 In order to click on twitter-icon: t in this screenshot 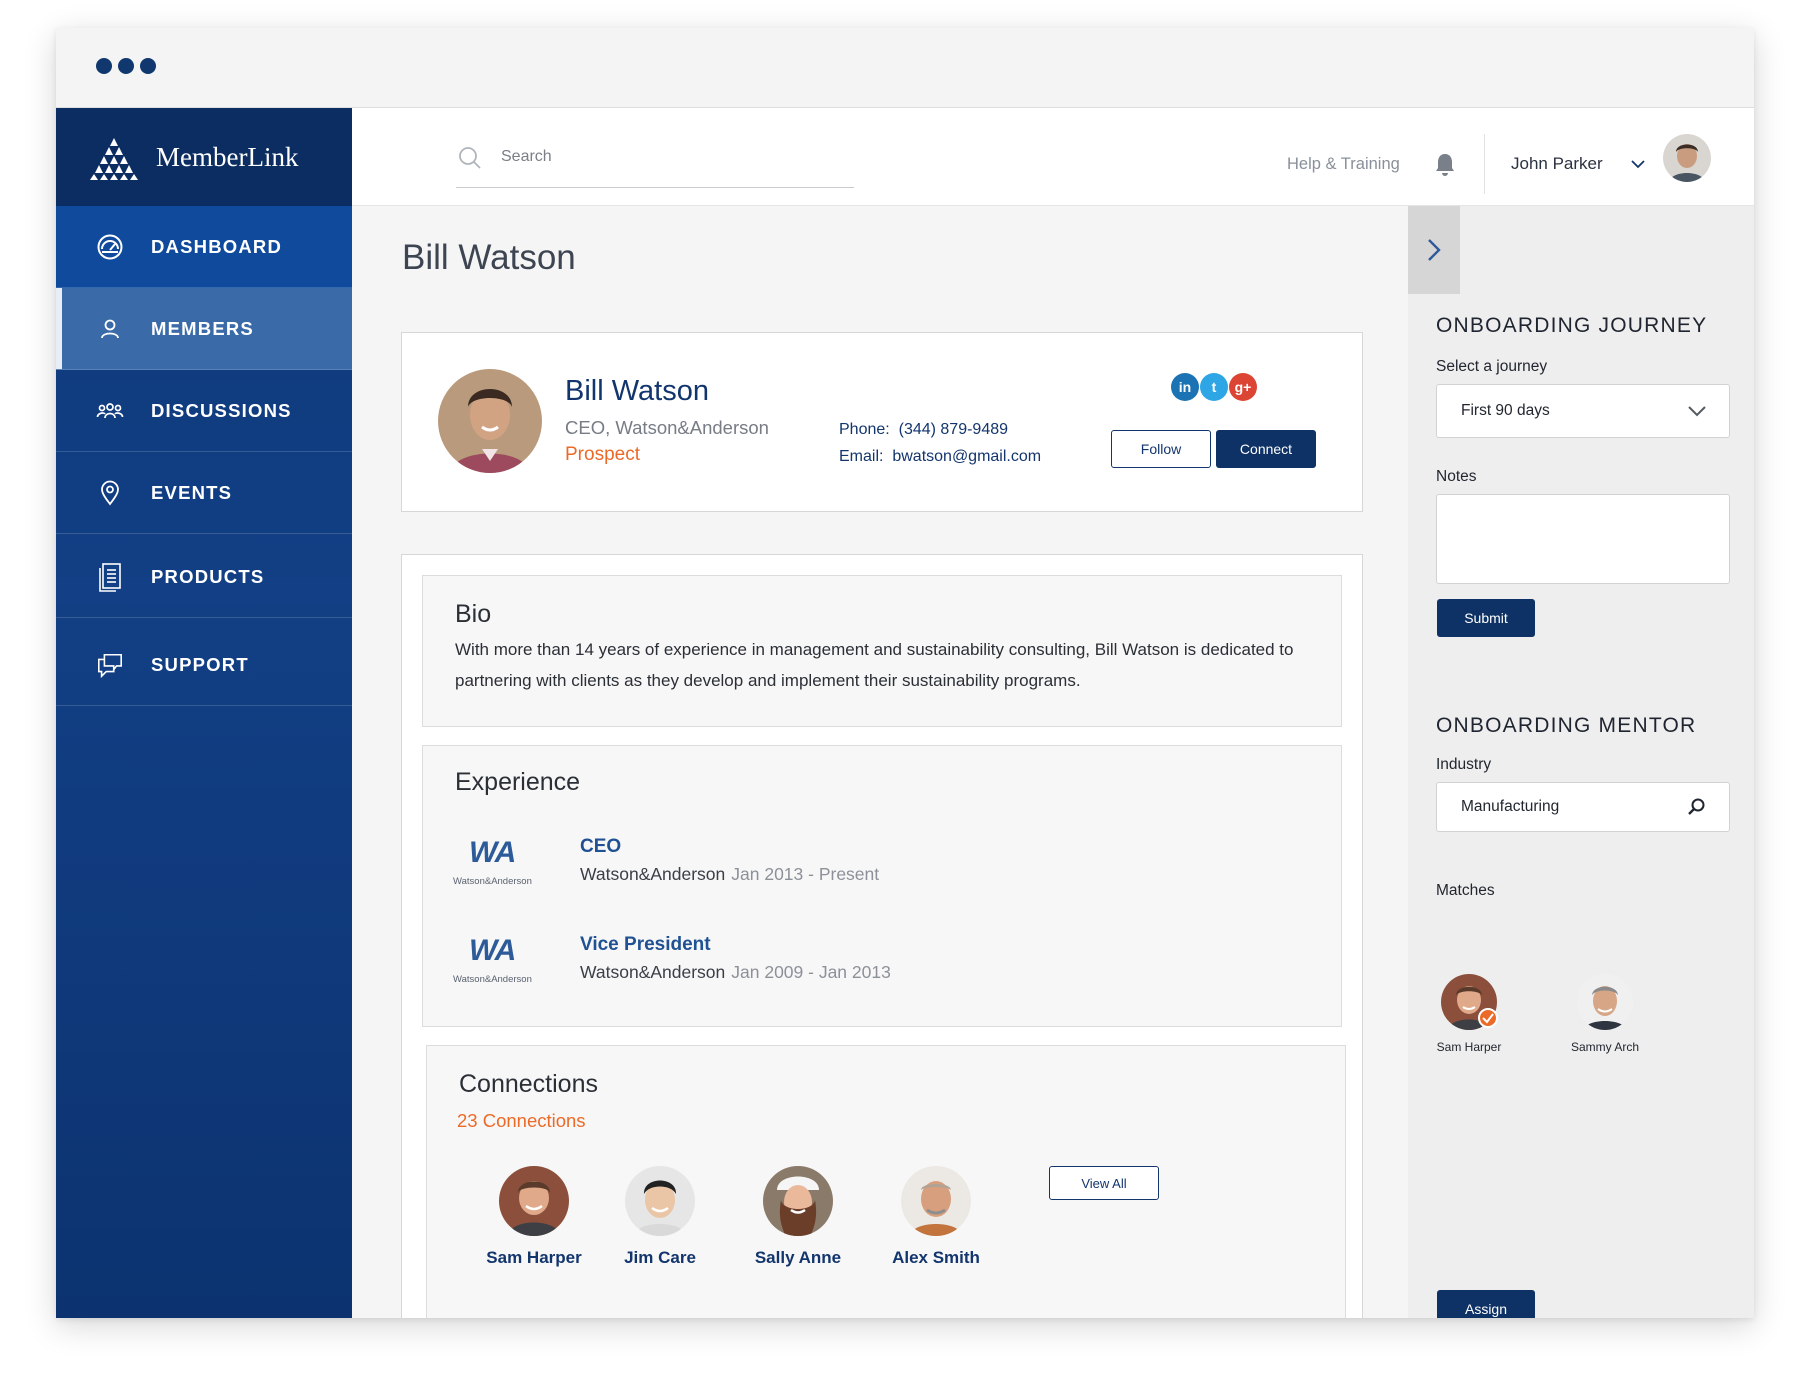, I will do `click(1214, 387)`.